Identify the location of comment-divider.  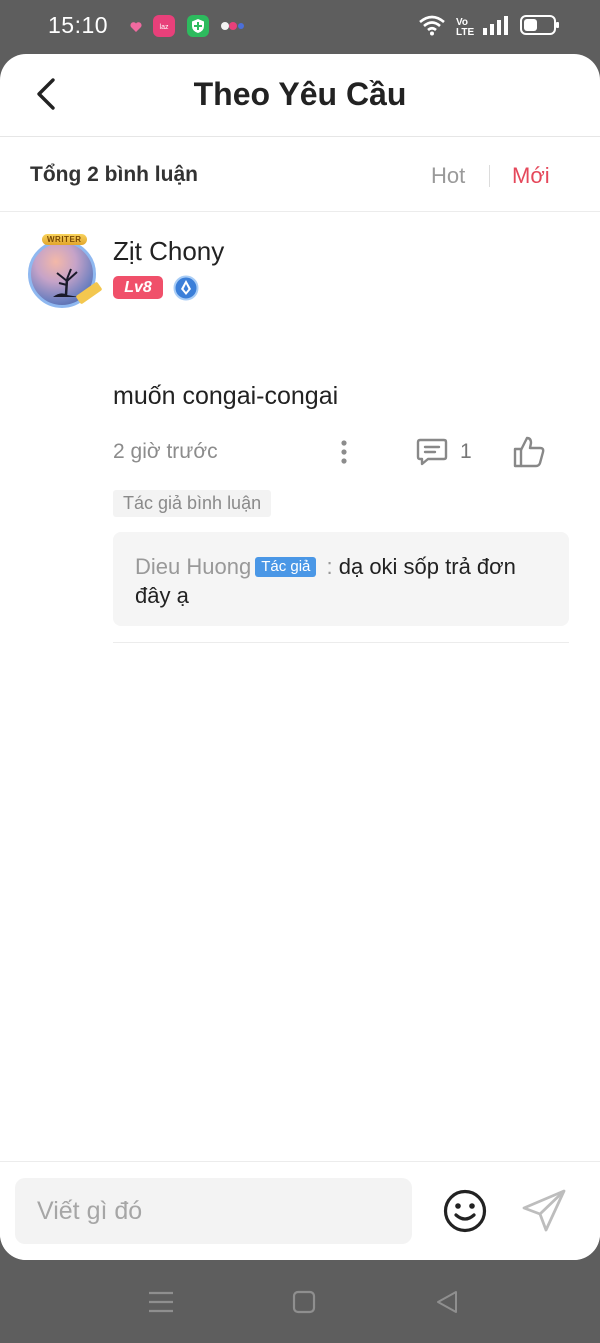
(341, 642).